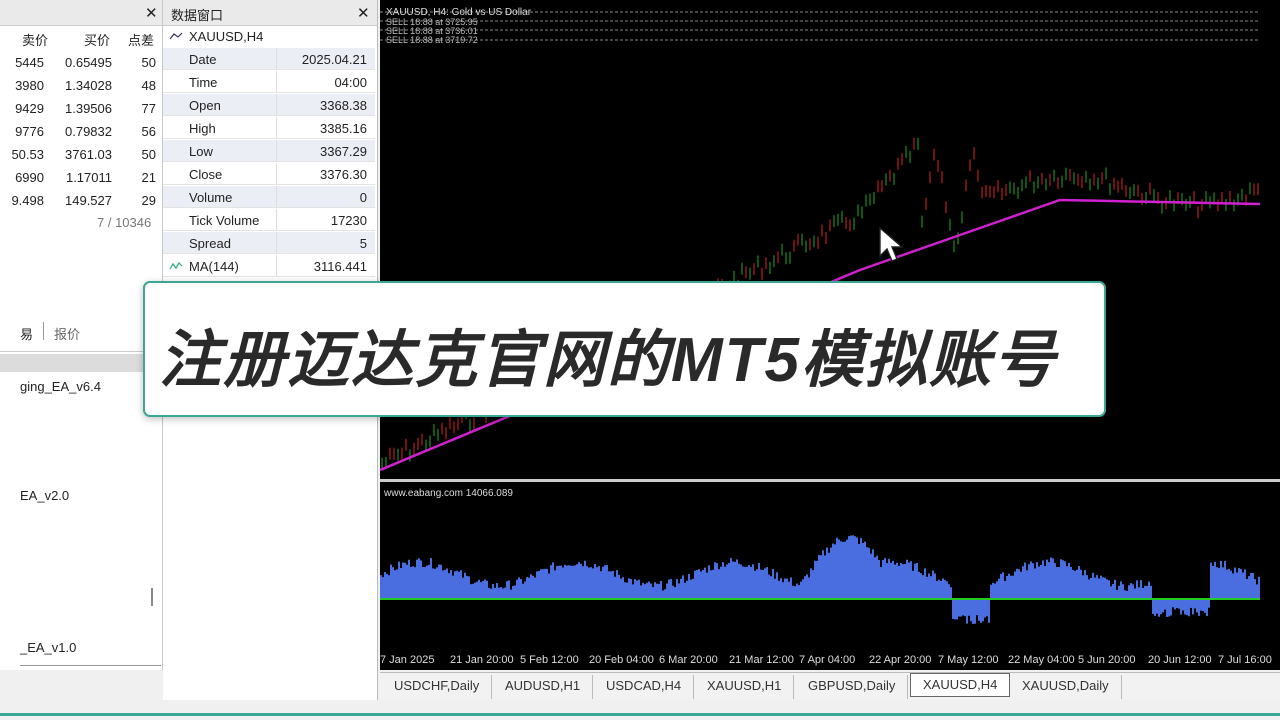  Describe the element at coordinates (343, 128) in the screenshot. I see `field-value: 3385.16` at that location.